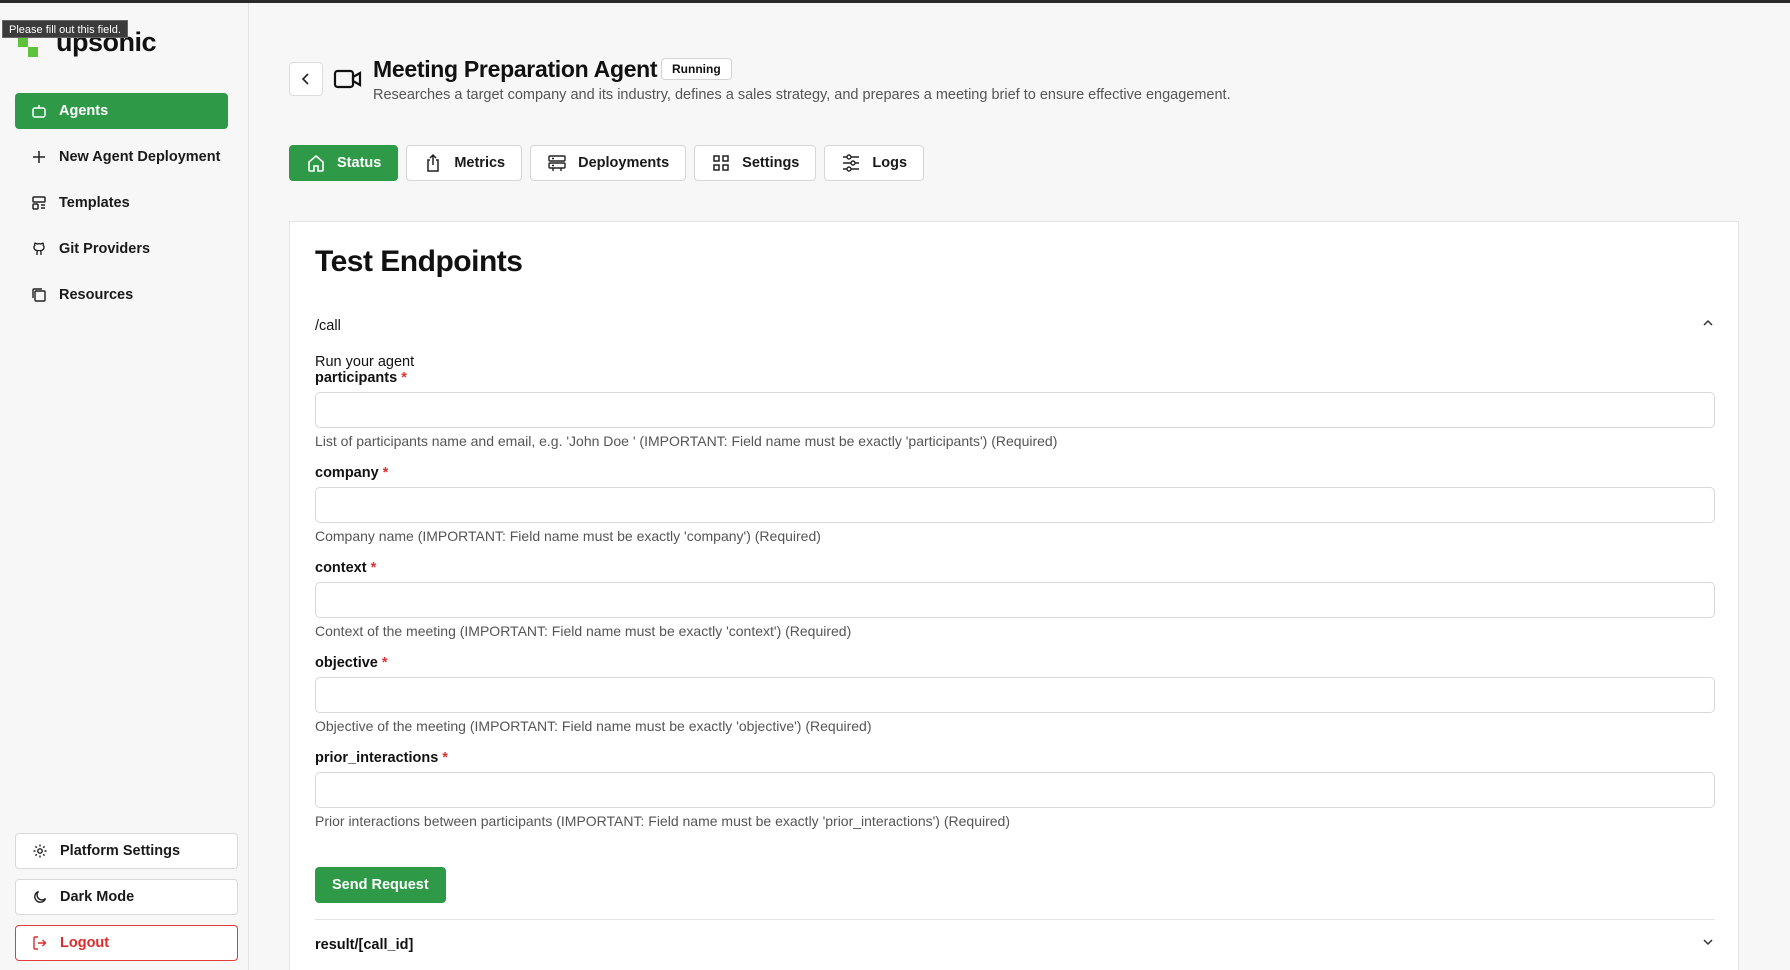 The image size is (1790, 970). I want to click on bot-icon, so click(39, 111).